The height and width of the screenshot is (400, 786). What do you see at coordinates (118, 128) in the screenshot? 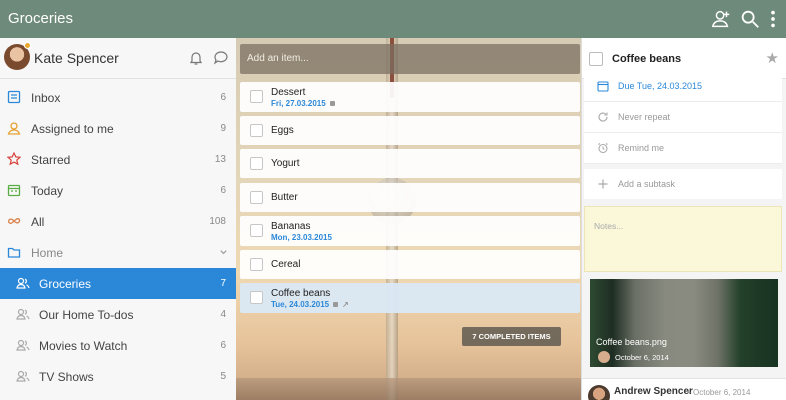
I see `sidebar-item-assigned: Assigned to me 9` at bounding box center [118, 128].